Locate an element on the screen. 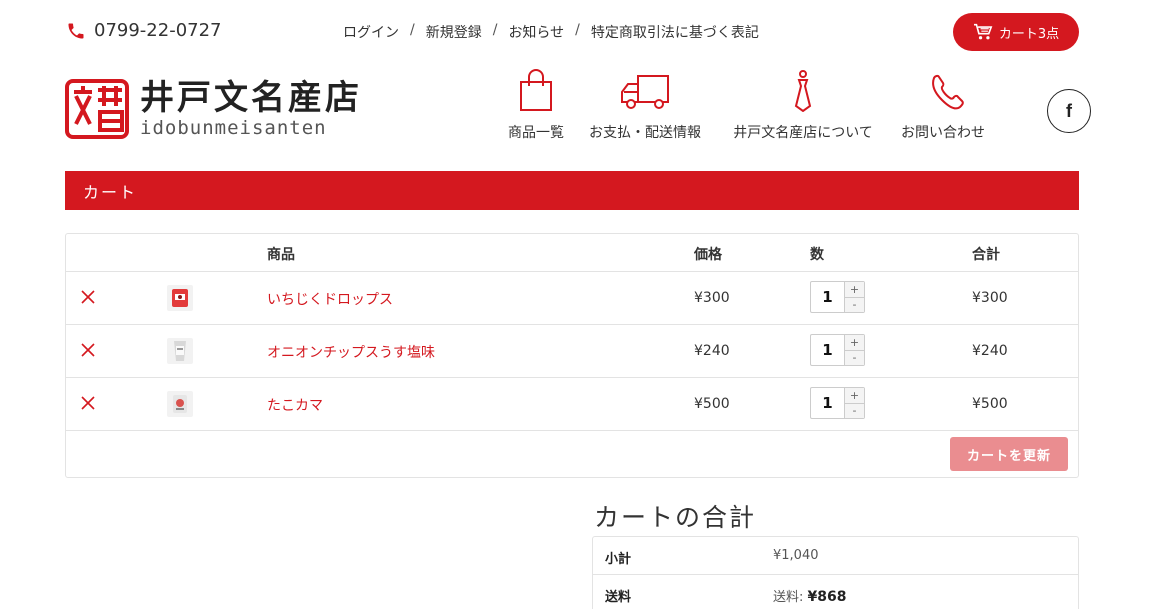 The height and width of the screenshot is (609, 1160). product-name-link: たこカマ is located at coordinates (295, 405).